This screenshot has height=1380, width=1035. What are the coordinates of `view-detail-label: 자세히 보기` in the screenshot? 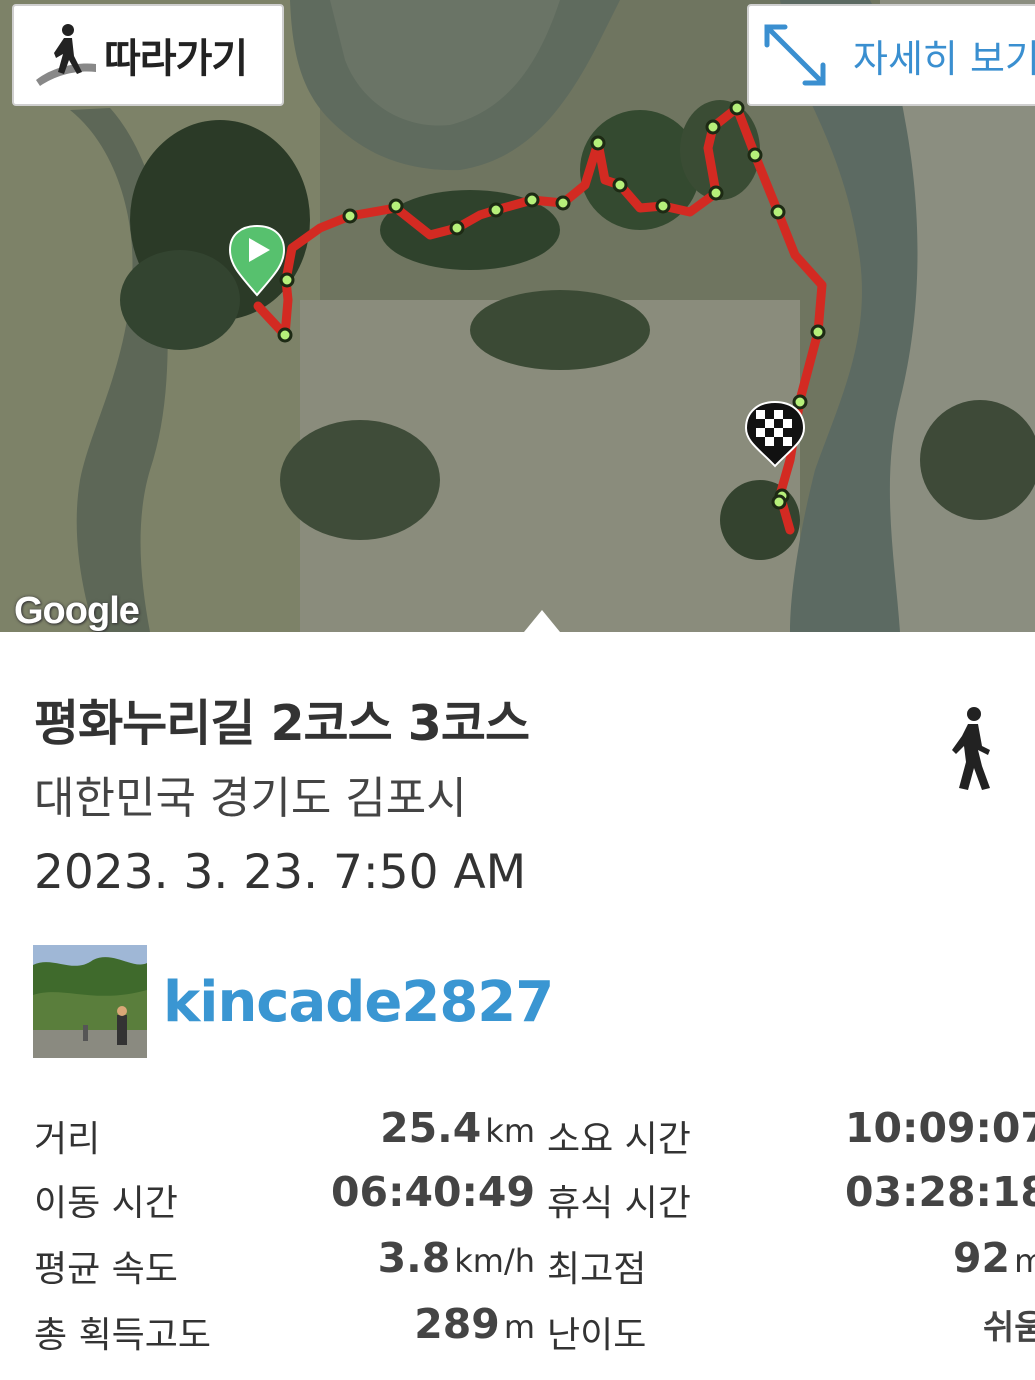 It's located at (944, 58).